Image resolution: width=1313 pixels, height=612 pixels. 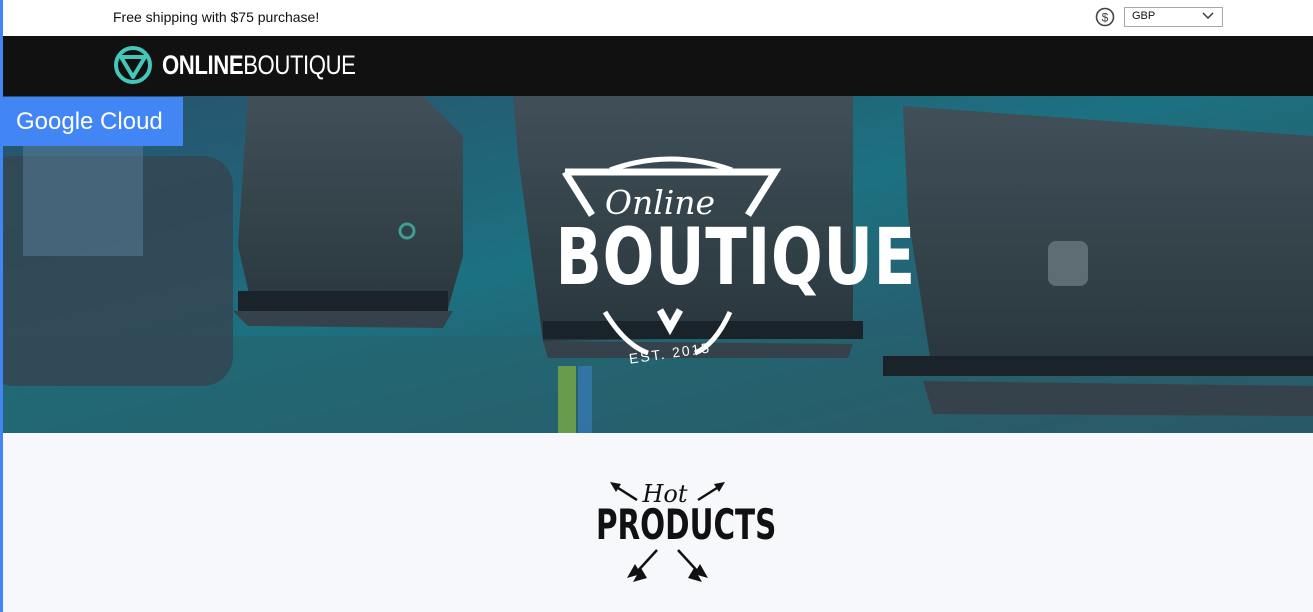 I want to click on hot-products-heading: PRODUCTS, so click(x=686, y=524).